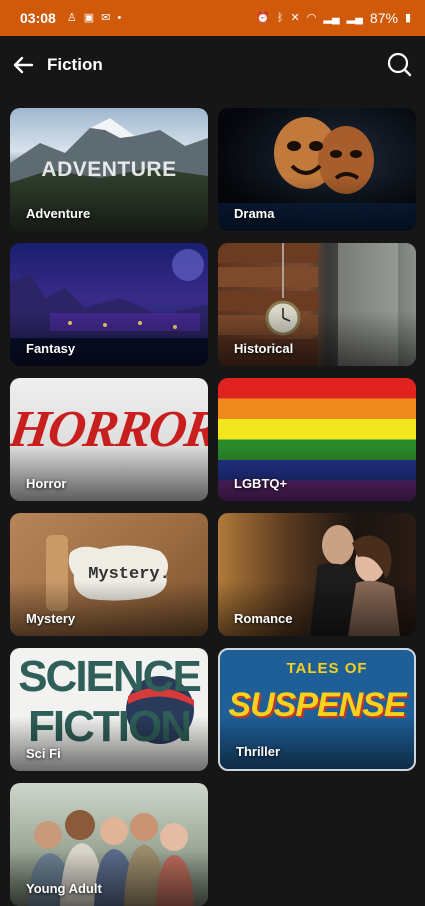 The image size is (425, 906). I want to click on category-label: Historical, so click(264, 348).